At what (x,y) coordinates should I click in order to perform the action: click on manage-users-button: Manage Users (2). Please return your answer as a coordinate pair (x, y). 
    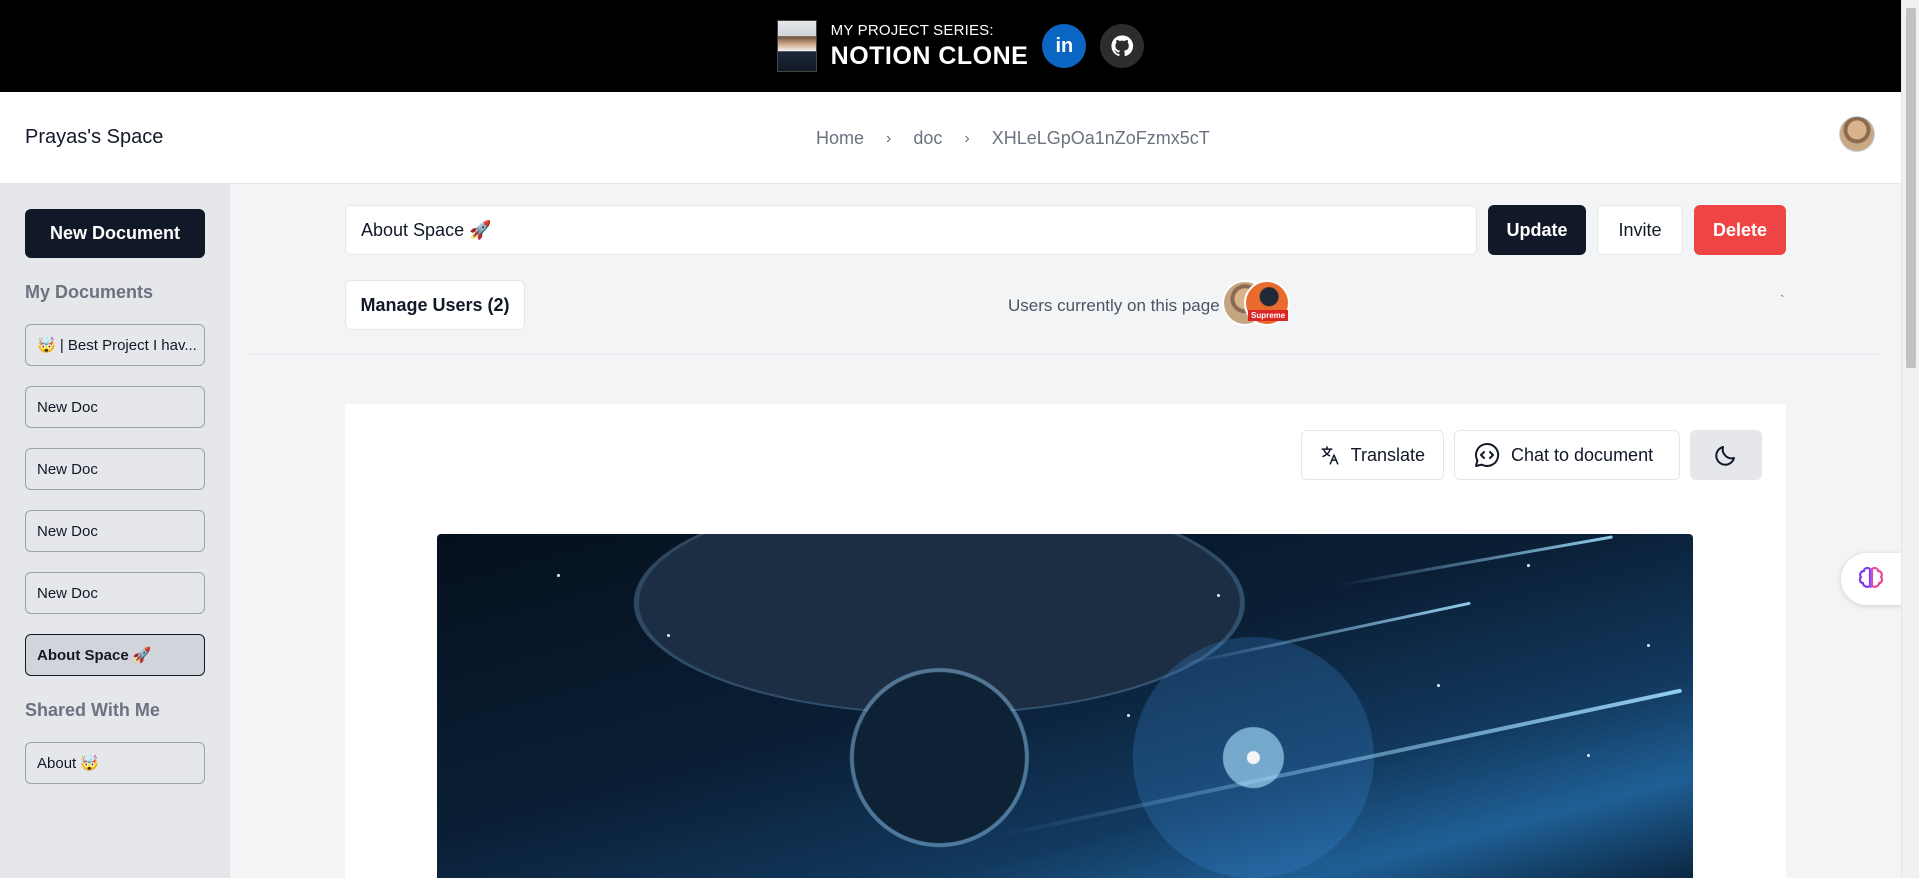
    Looking at the image, I should click on (435, 305).